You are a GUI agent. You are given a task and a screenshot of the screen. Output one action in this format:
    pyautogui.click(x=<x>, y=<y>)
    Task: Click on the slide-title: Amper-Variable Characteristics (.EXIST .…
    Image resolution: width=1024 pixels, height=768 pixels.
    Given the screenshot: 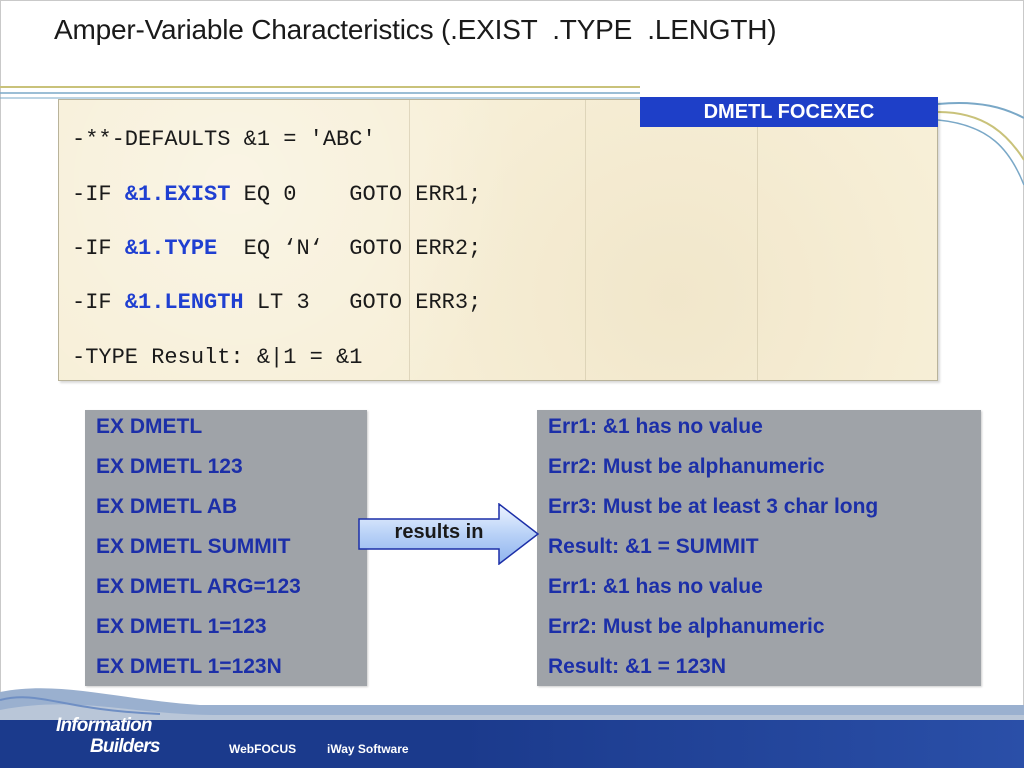 What is the action you would take?
    pyautogui.click(x=415, y=29)
    